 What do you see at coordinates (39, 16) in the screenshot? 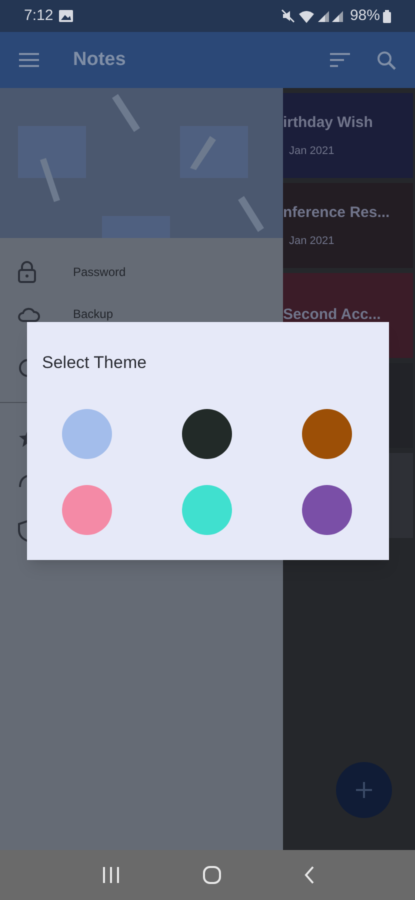
I see `status-time: 7:12` at bounding box center [39, 16].